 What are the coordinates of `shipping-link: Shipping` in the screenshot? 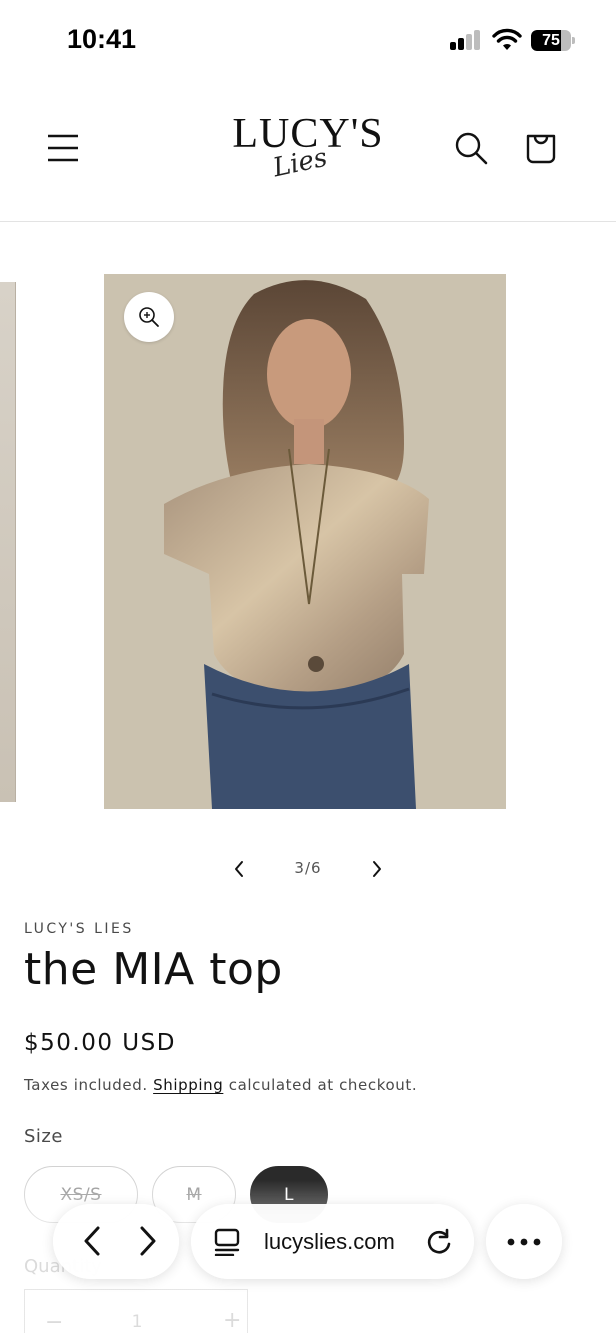 It's located at (188, 1085).